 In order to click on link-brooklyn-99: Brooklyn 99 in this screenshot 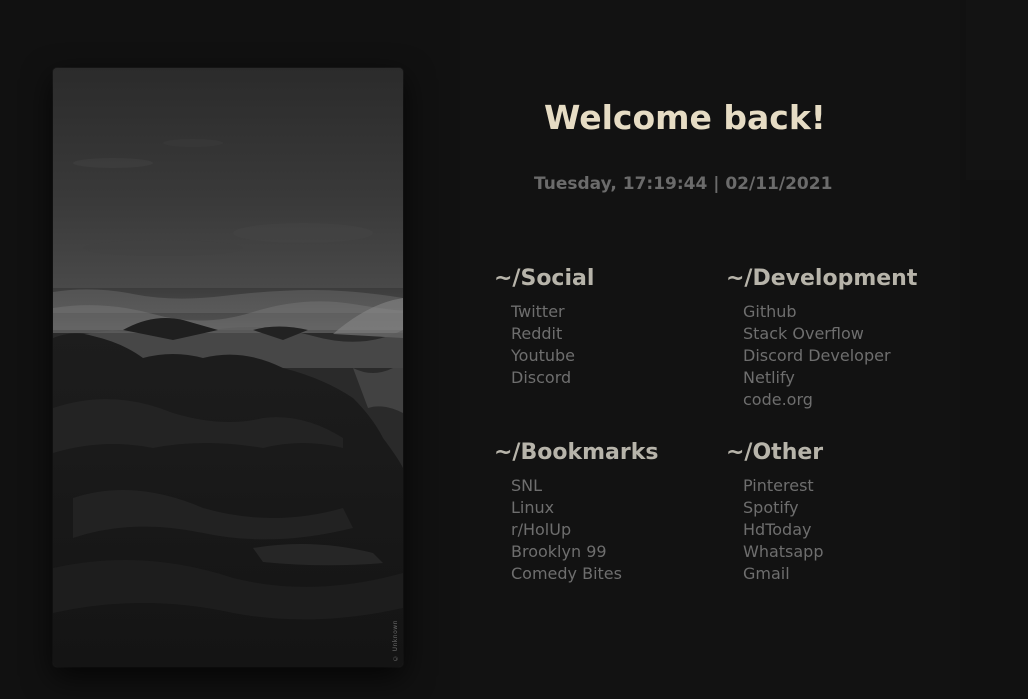, I will do `click(559, 551)`.